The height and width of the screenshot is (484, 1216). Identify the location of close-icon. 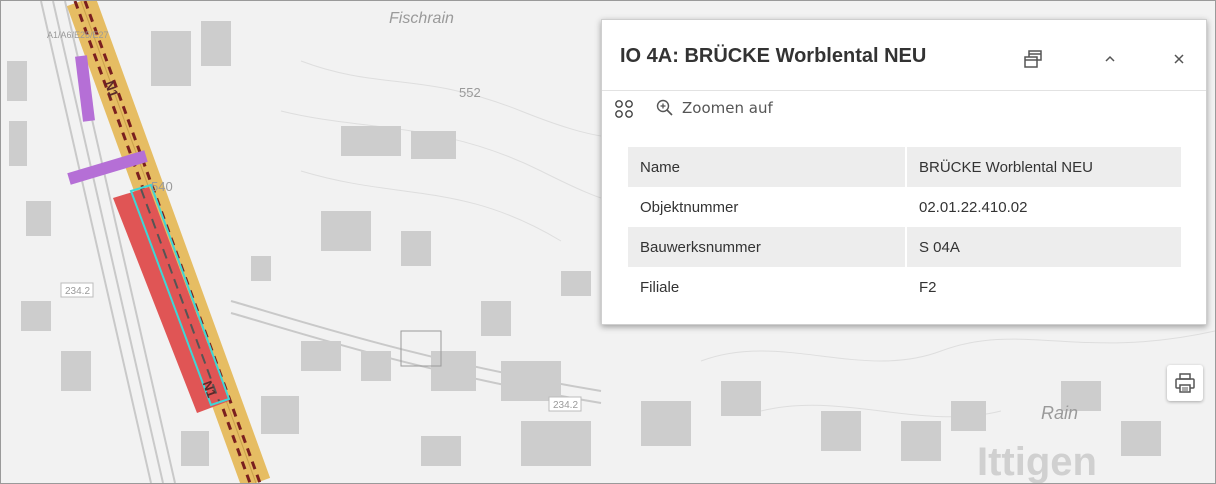
(1179, 59).